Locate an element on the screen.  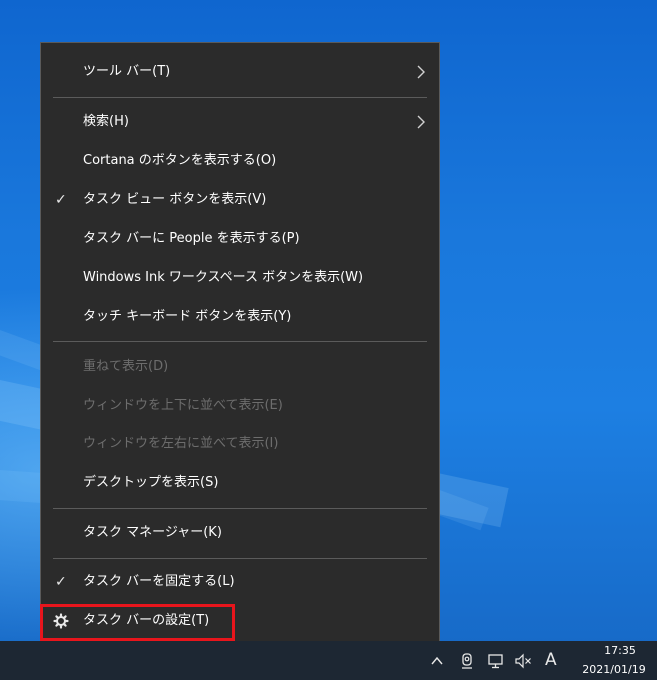
menu-item-stack-windows: ウィンドウを上下に並べて表示(E) is located at coordinates (240, 406).